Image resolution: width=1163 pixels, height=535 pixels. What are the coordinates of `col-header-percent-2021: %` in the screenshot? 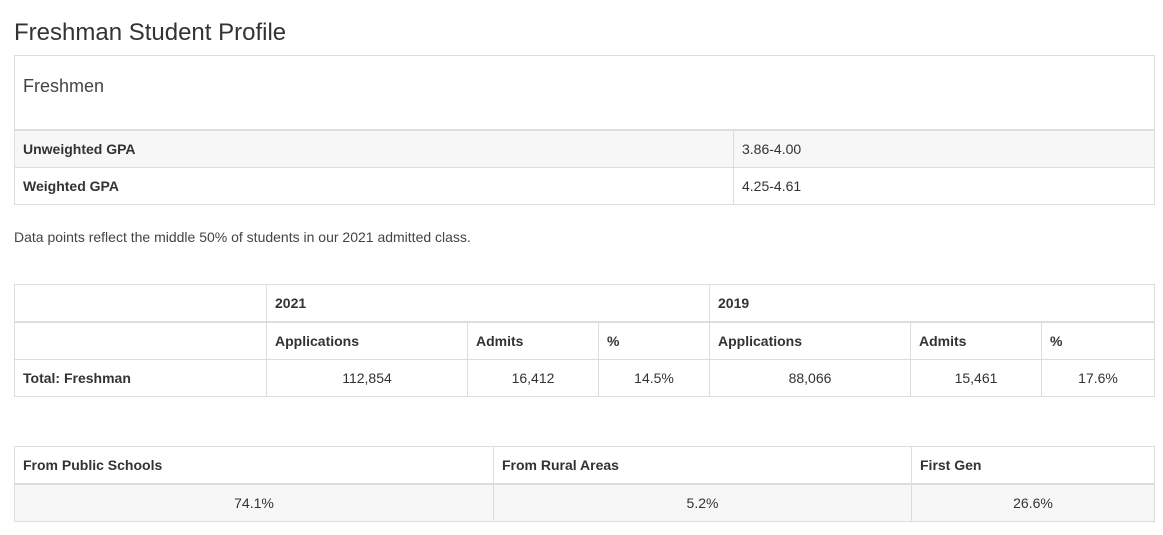 It's located at (654, 340).